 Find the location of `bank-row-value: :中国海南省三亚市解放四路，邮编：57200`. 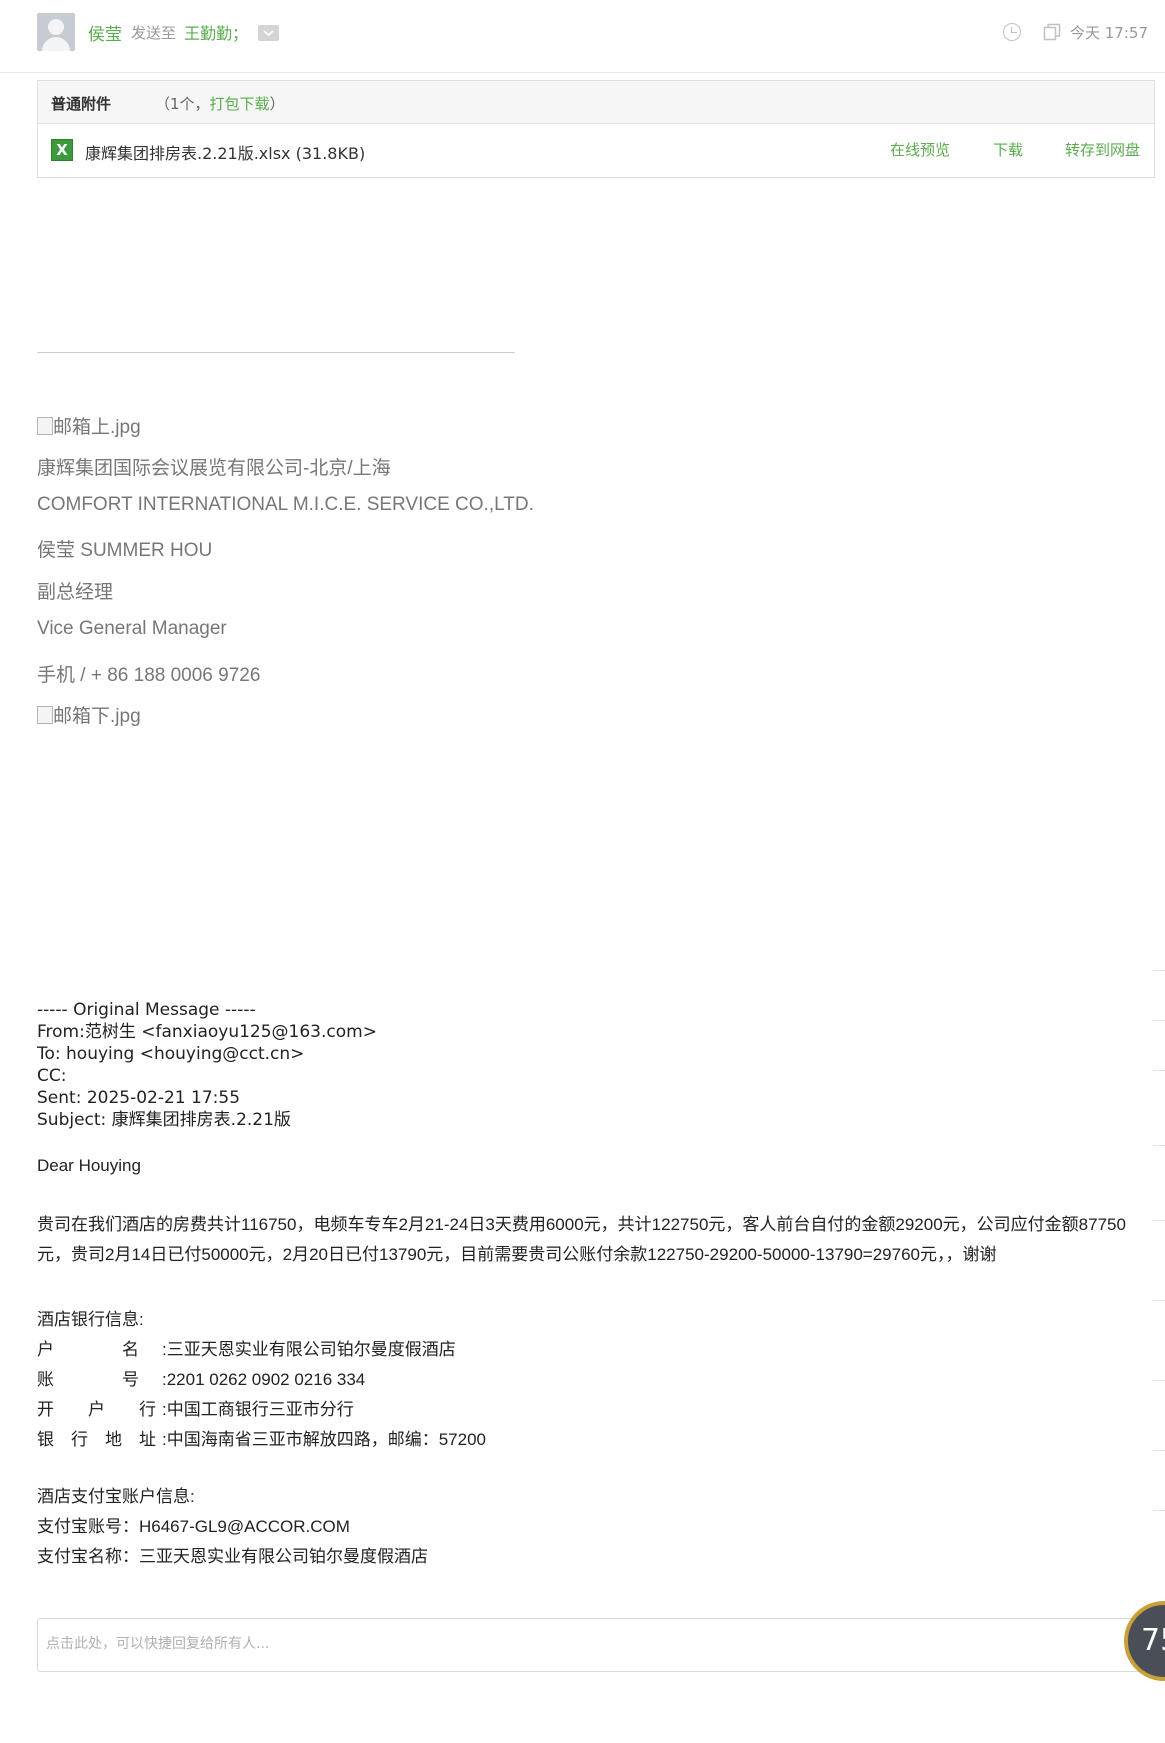

bank-row-value: :中国海南省三亚市解放四路，邮编：57200 is located at coordinates (324, 1439).